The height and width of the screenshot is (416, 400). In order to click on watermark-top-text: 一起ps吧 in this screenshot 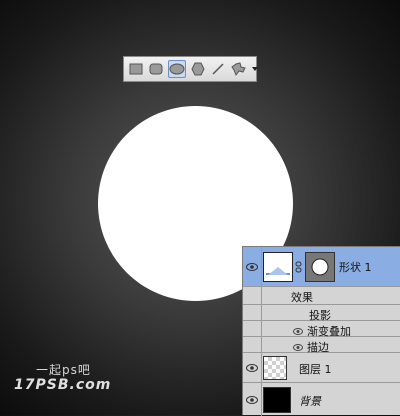, I will do `click(63, 370)`.